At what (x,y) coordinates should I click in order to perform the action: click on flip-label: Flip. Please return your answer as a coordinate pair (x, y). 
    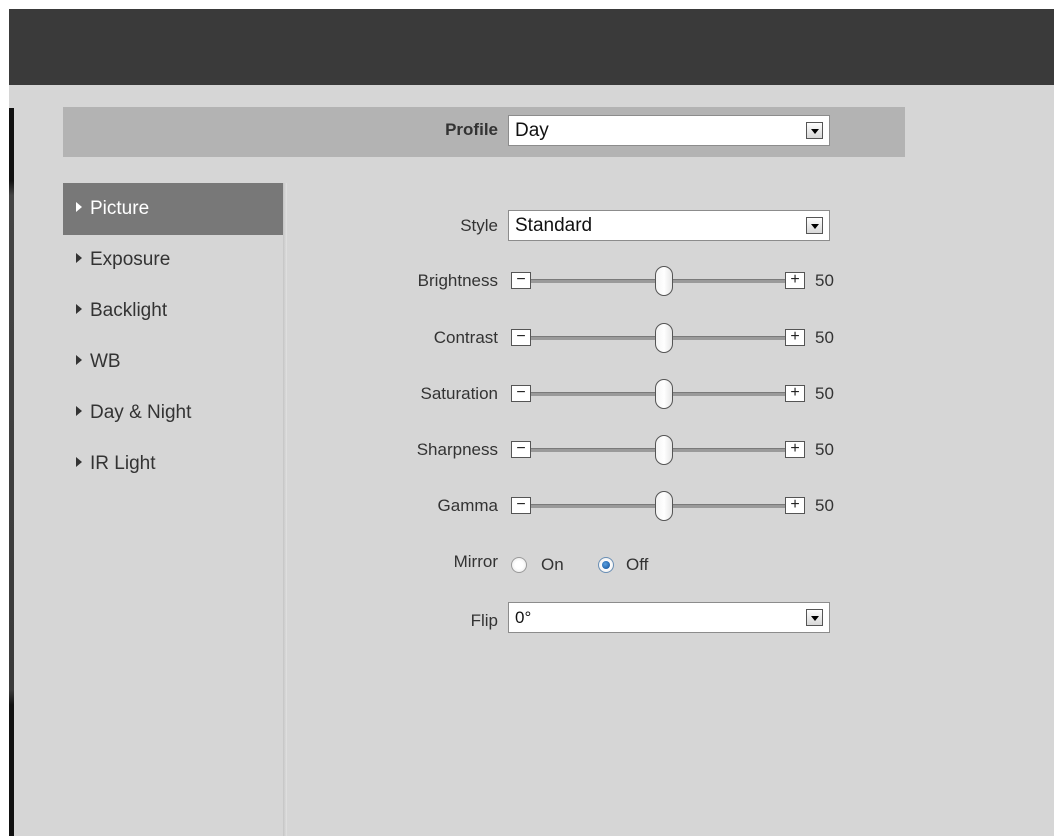
    Looking at the image, I should click on (484, 620).